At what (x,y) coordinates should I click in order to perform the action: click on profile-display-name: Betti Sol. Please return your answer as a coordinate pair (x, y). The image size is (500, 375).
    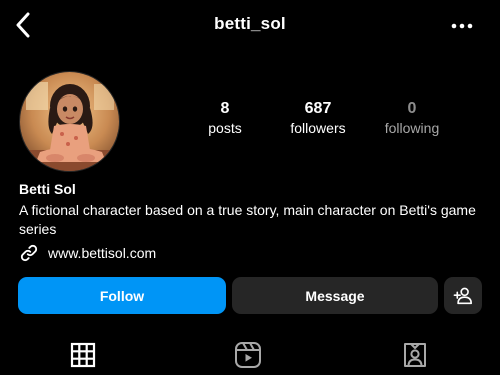
    Looking at the image, I should click on (47, 189).